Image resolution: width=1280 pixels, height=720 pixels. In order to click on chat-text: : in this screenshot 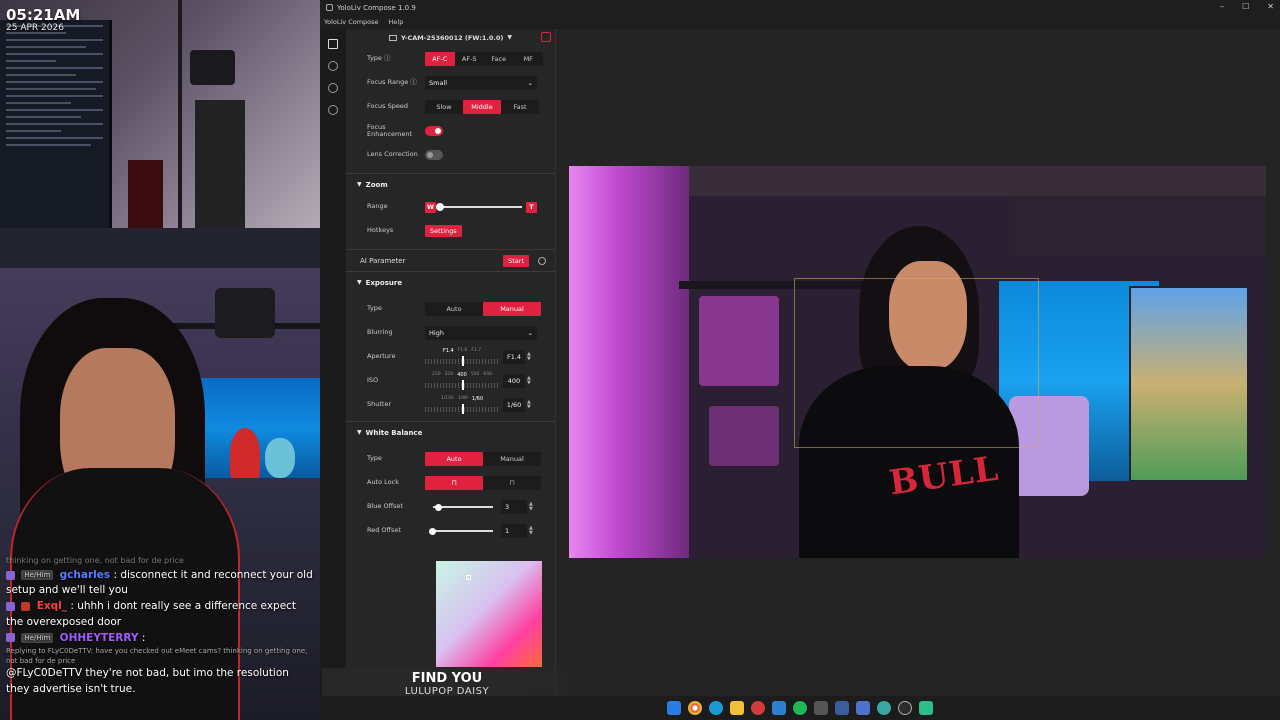, I will do `click(143, 637)`.